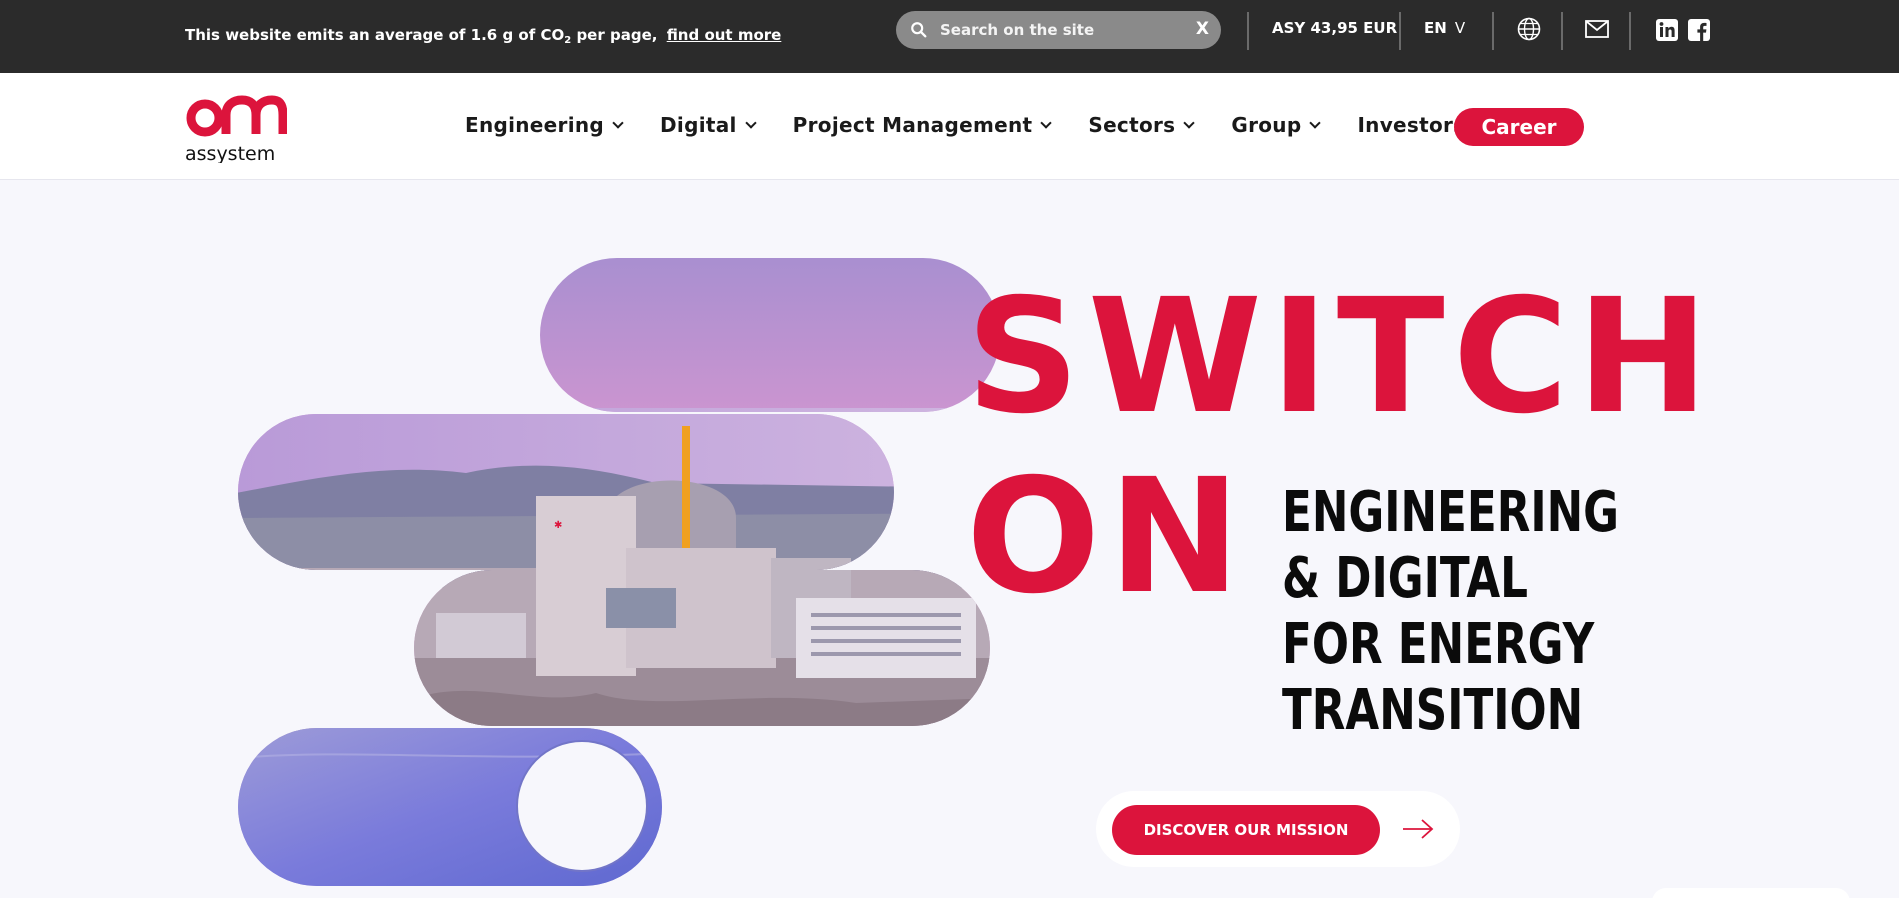  Describe the element at coordinates (698, 125) in the screenshot. I see `nav-label: Digital` at that location.